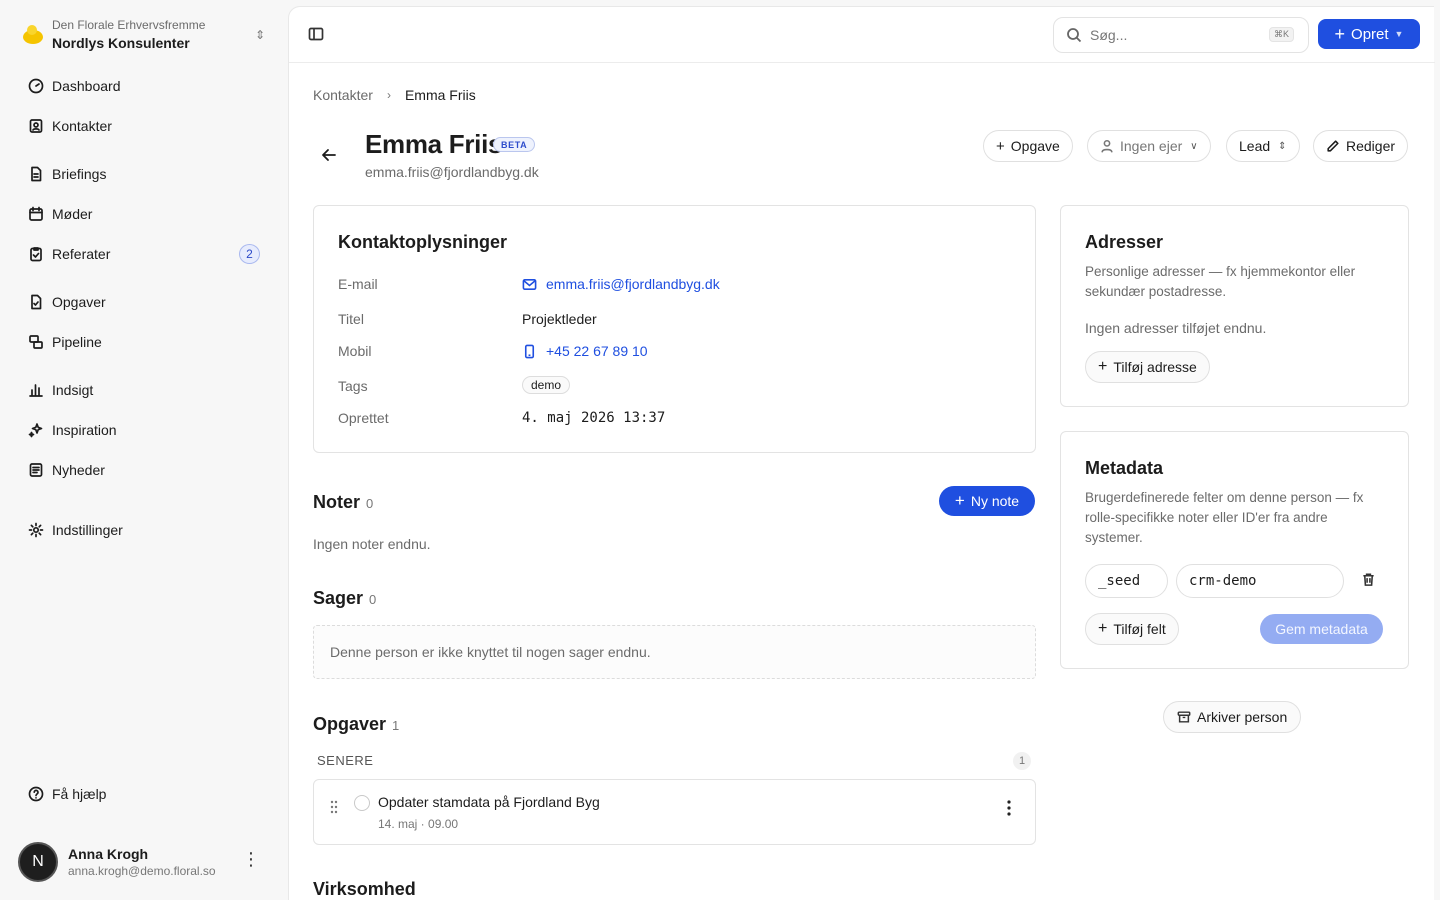 The width and height of the screenshot is (1440, 900). I want to click on cases-heading: Sager 0, so click(345, 598).